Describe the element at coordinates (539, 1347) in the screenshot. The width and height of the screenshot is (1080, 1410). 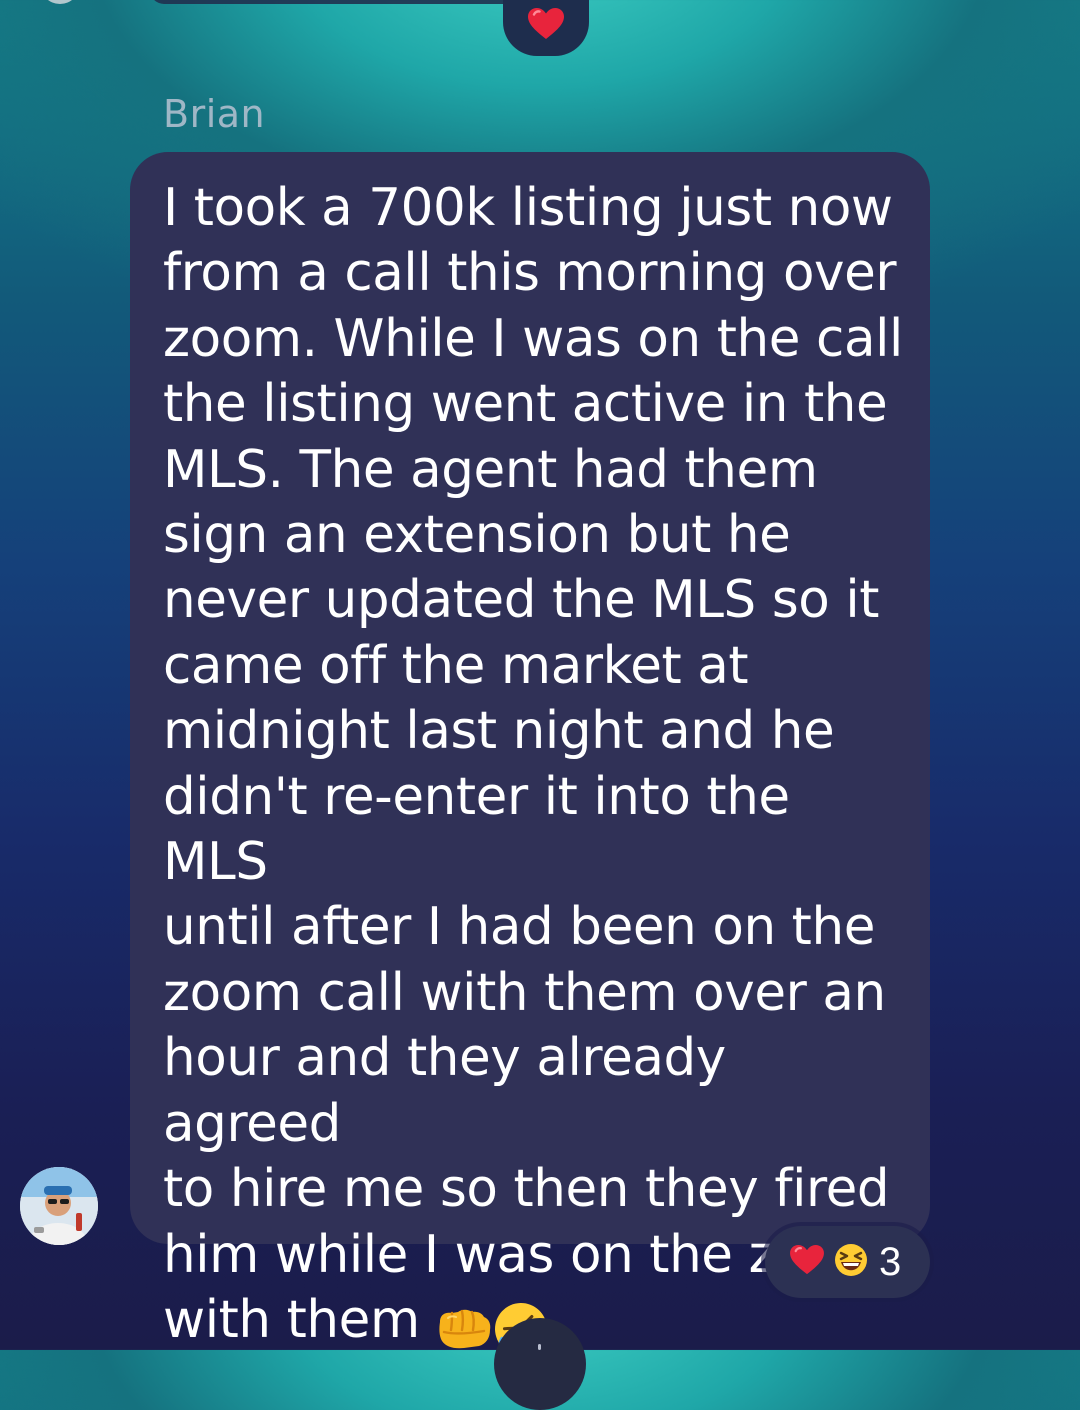
I see `chevron-down-icon` at that location.